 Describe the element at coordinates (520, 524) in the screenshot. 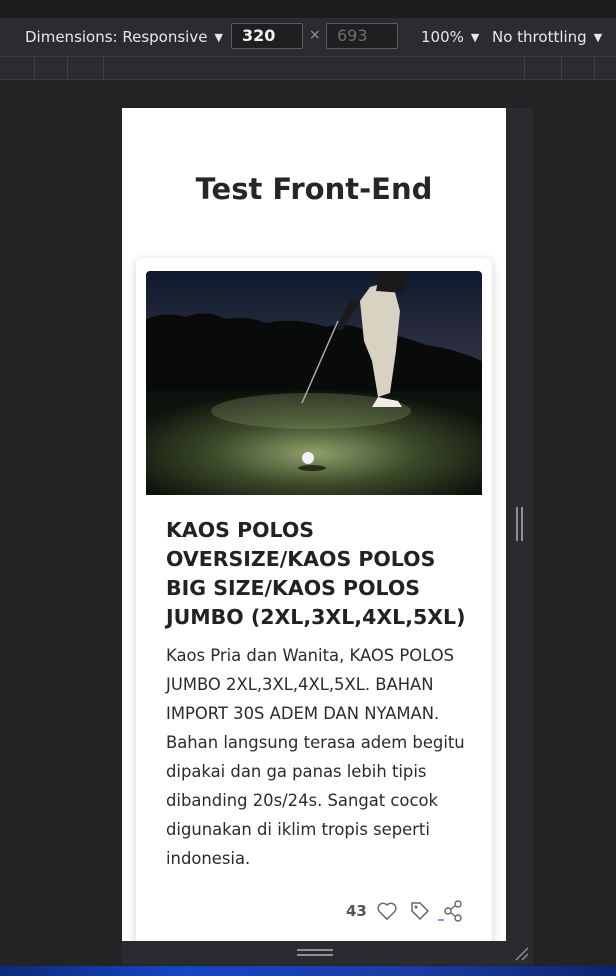

I see `right-resize-handle` at that location.